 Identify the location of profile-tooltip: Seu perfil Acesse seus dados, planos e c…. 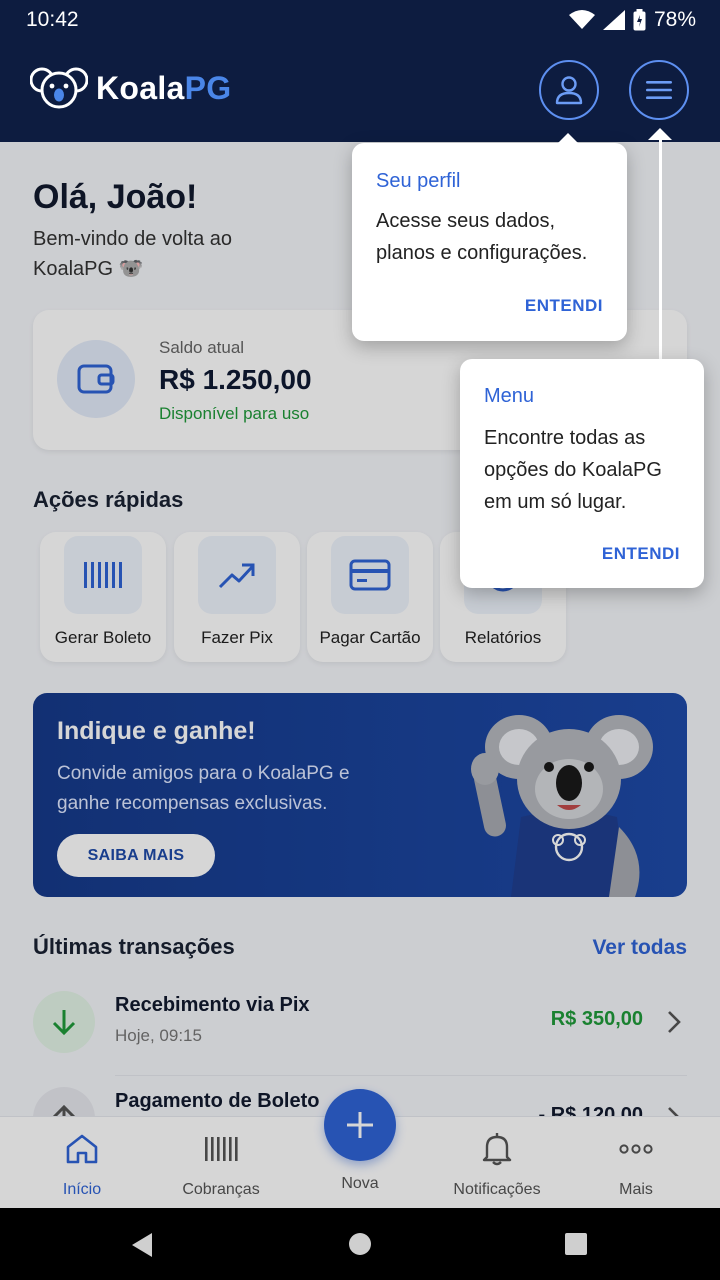
(489, 237).